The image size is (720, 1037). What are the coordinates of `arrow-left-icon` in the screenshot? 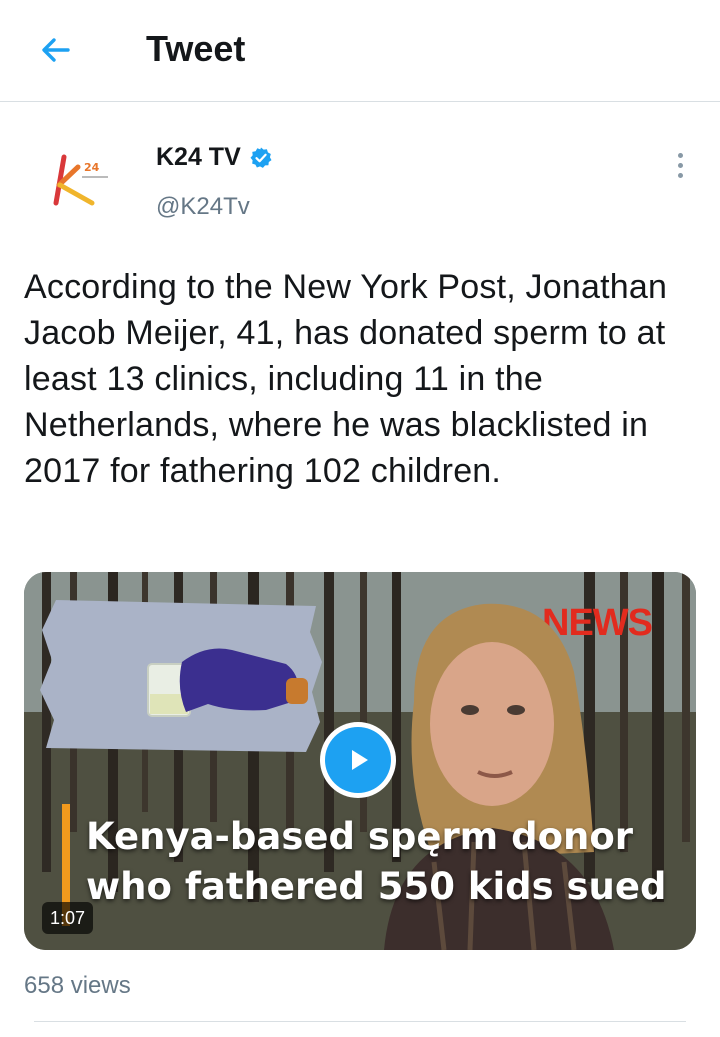 It's located at (56, 50).